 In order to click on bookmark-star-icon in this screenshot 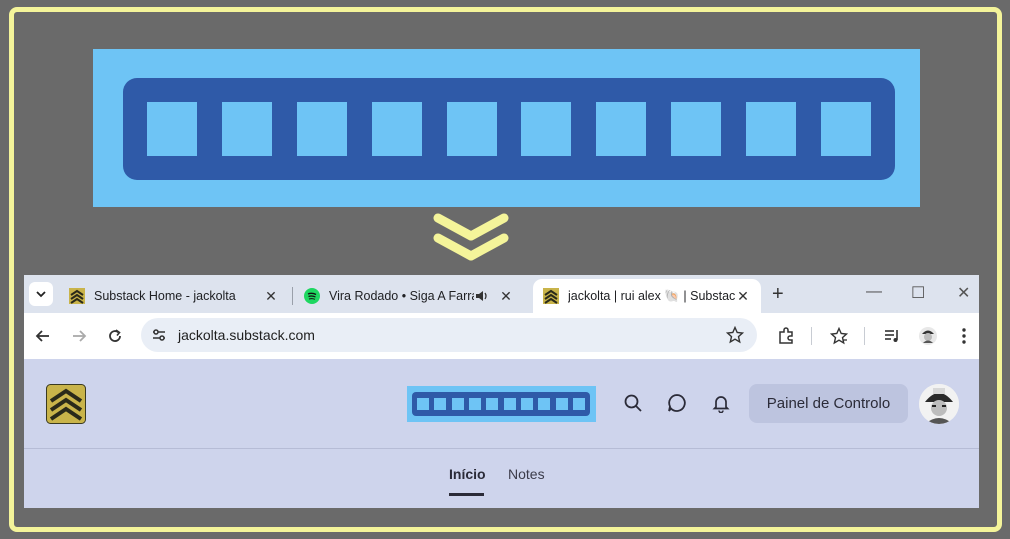, I will do `click(735, 335)`.